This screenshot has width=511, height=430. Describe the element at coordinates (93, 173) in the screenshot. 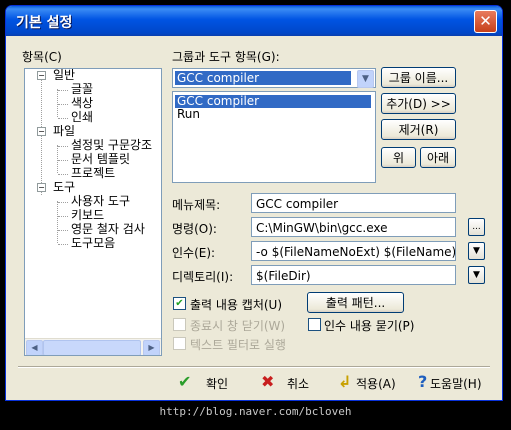

I see `tree-item-project: 프로젝트` at that location.